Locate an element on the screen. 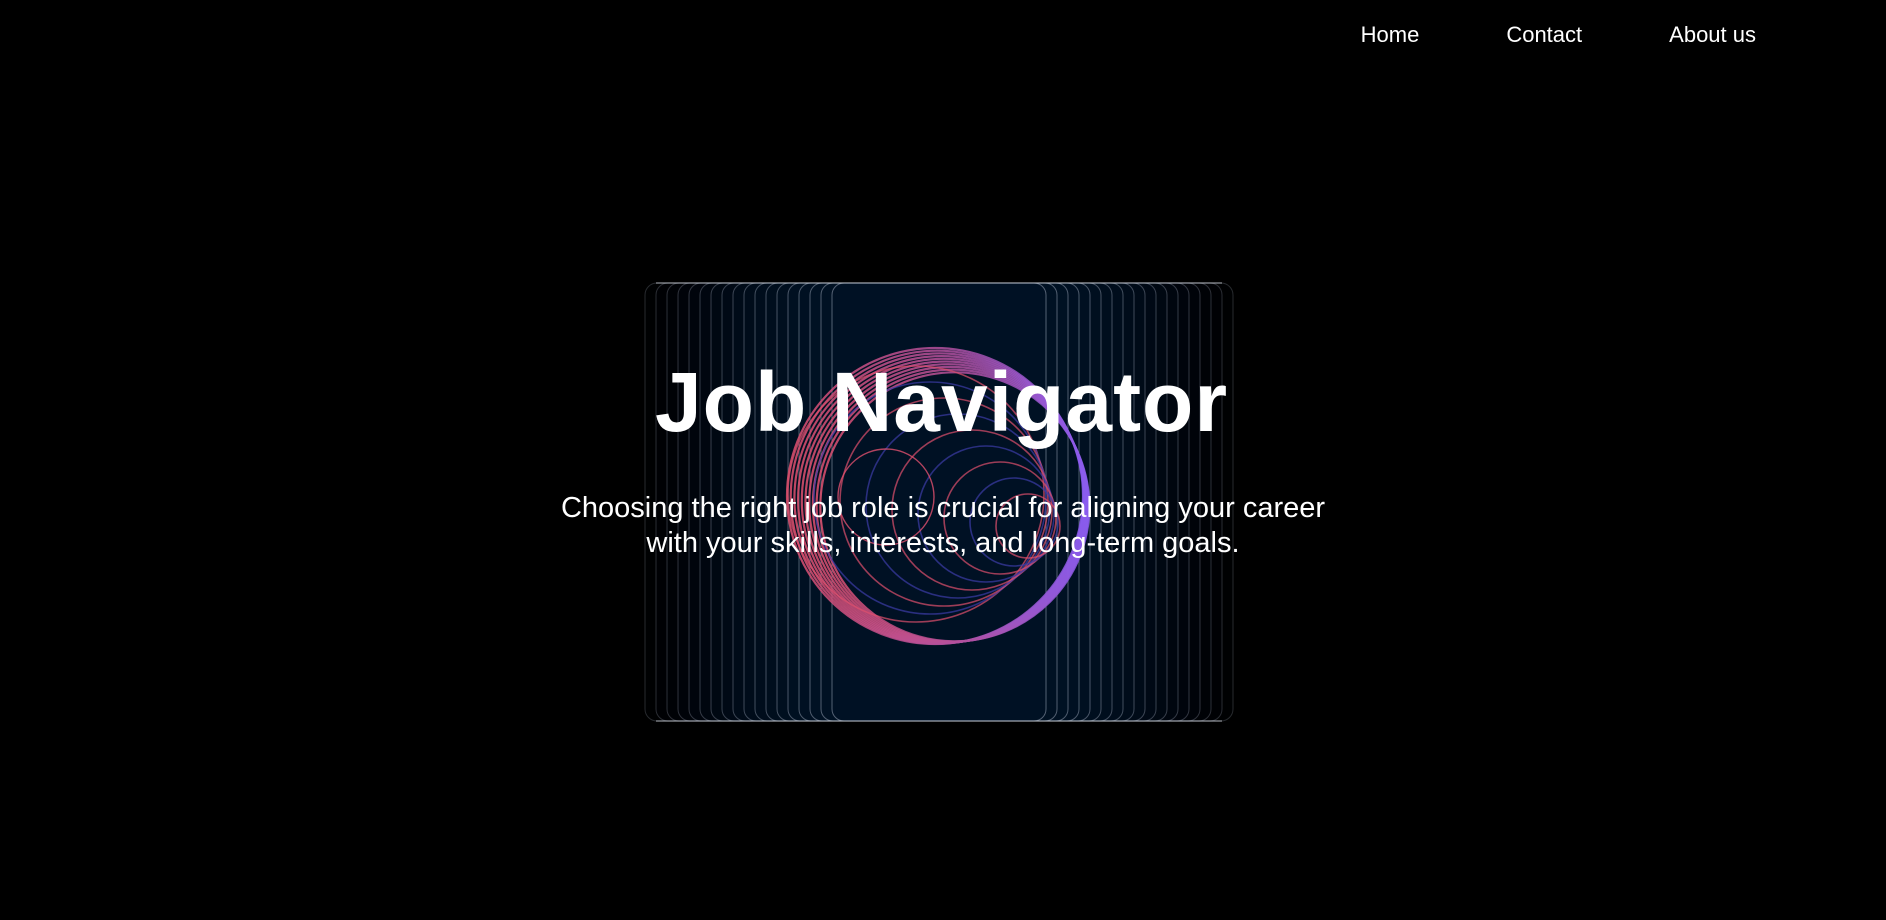  nav-contact-link: Contact is located at coordinates (1544, 35).